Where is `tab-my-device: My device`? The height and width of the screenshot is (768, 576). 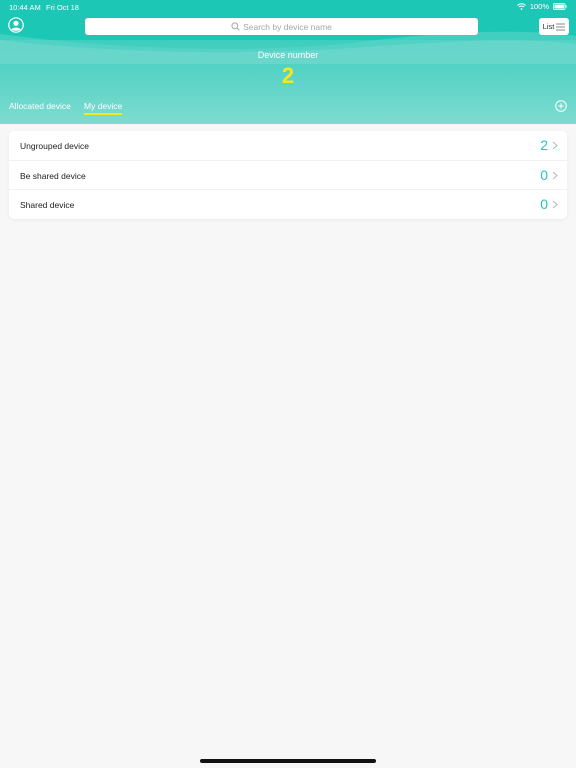
tab-my-device: My device is located at coordinates (103, 106).